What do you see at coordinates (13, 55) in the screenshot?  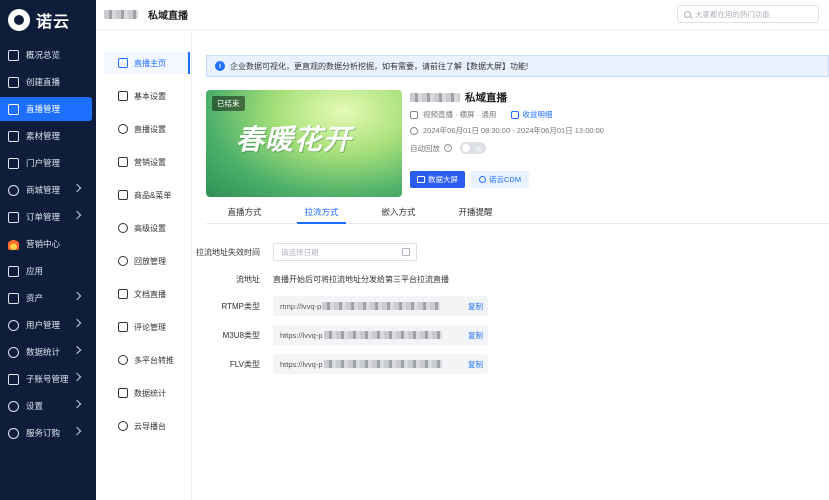 I see `dashboard-icon` at bounding box center [13, 55].